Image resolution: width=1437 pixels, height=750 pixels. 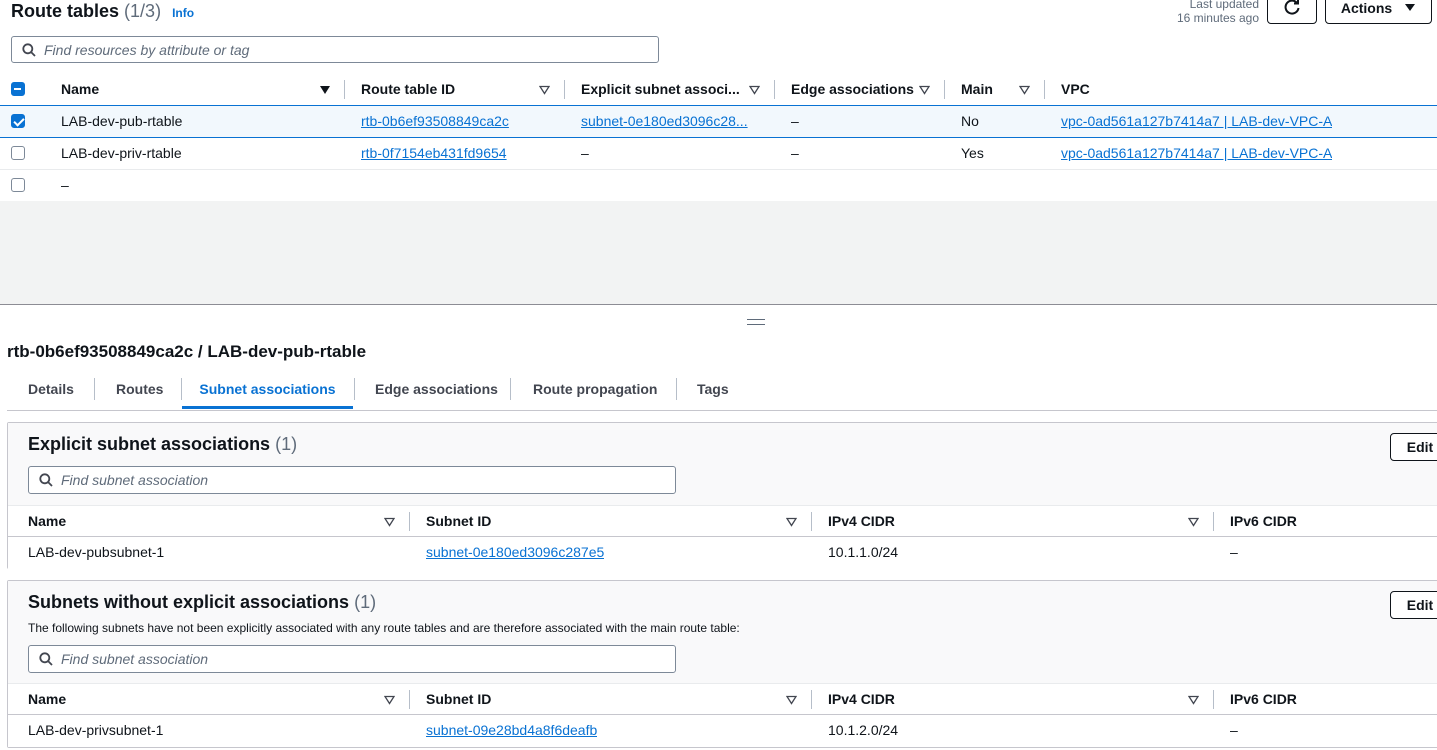 I want to click on implicit-title-text: Subnets without explicit associations, so click(x=189, y=602).